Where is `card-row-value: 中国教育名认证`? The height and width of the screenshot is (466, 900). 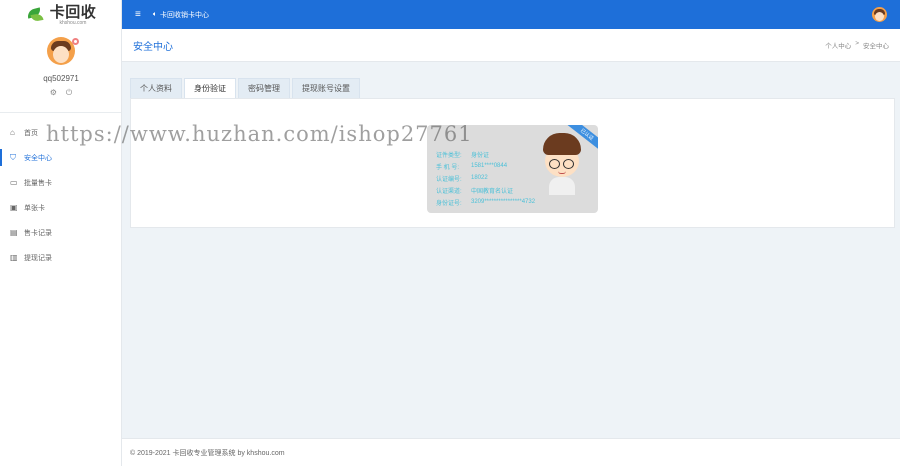
card-row-value: 中国教育名认证 is located at coordinates (492, 191).